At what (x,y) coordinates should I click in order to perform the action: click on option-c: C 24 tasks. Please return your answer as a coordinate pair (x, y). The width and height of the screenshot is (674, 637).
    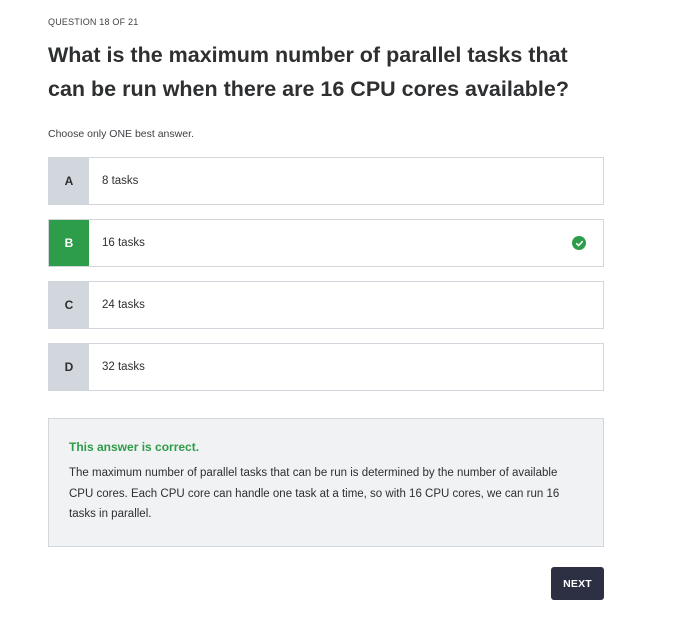
    Looking at the image, I should click on (326, 305).